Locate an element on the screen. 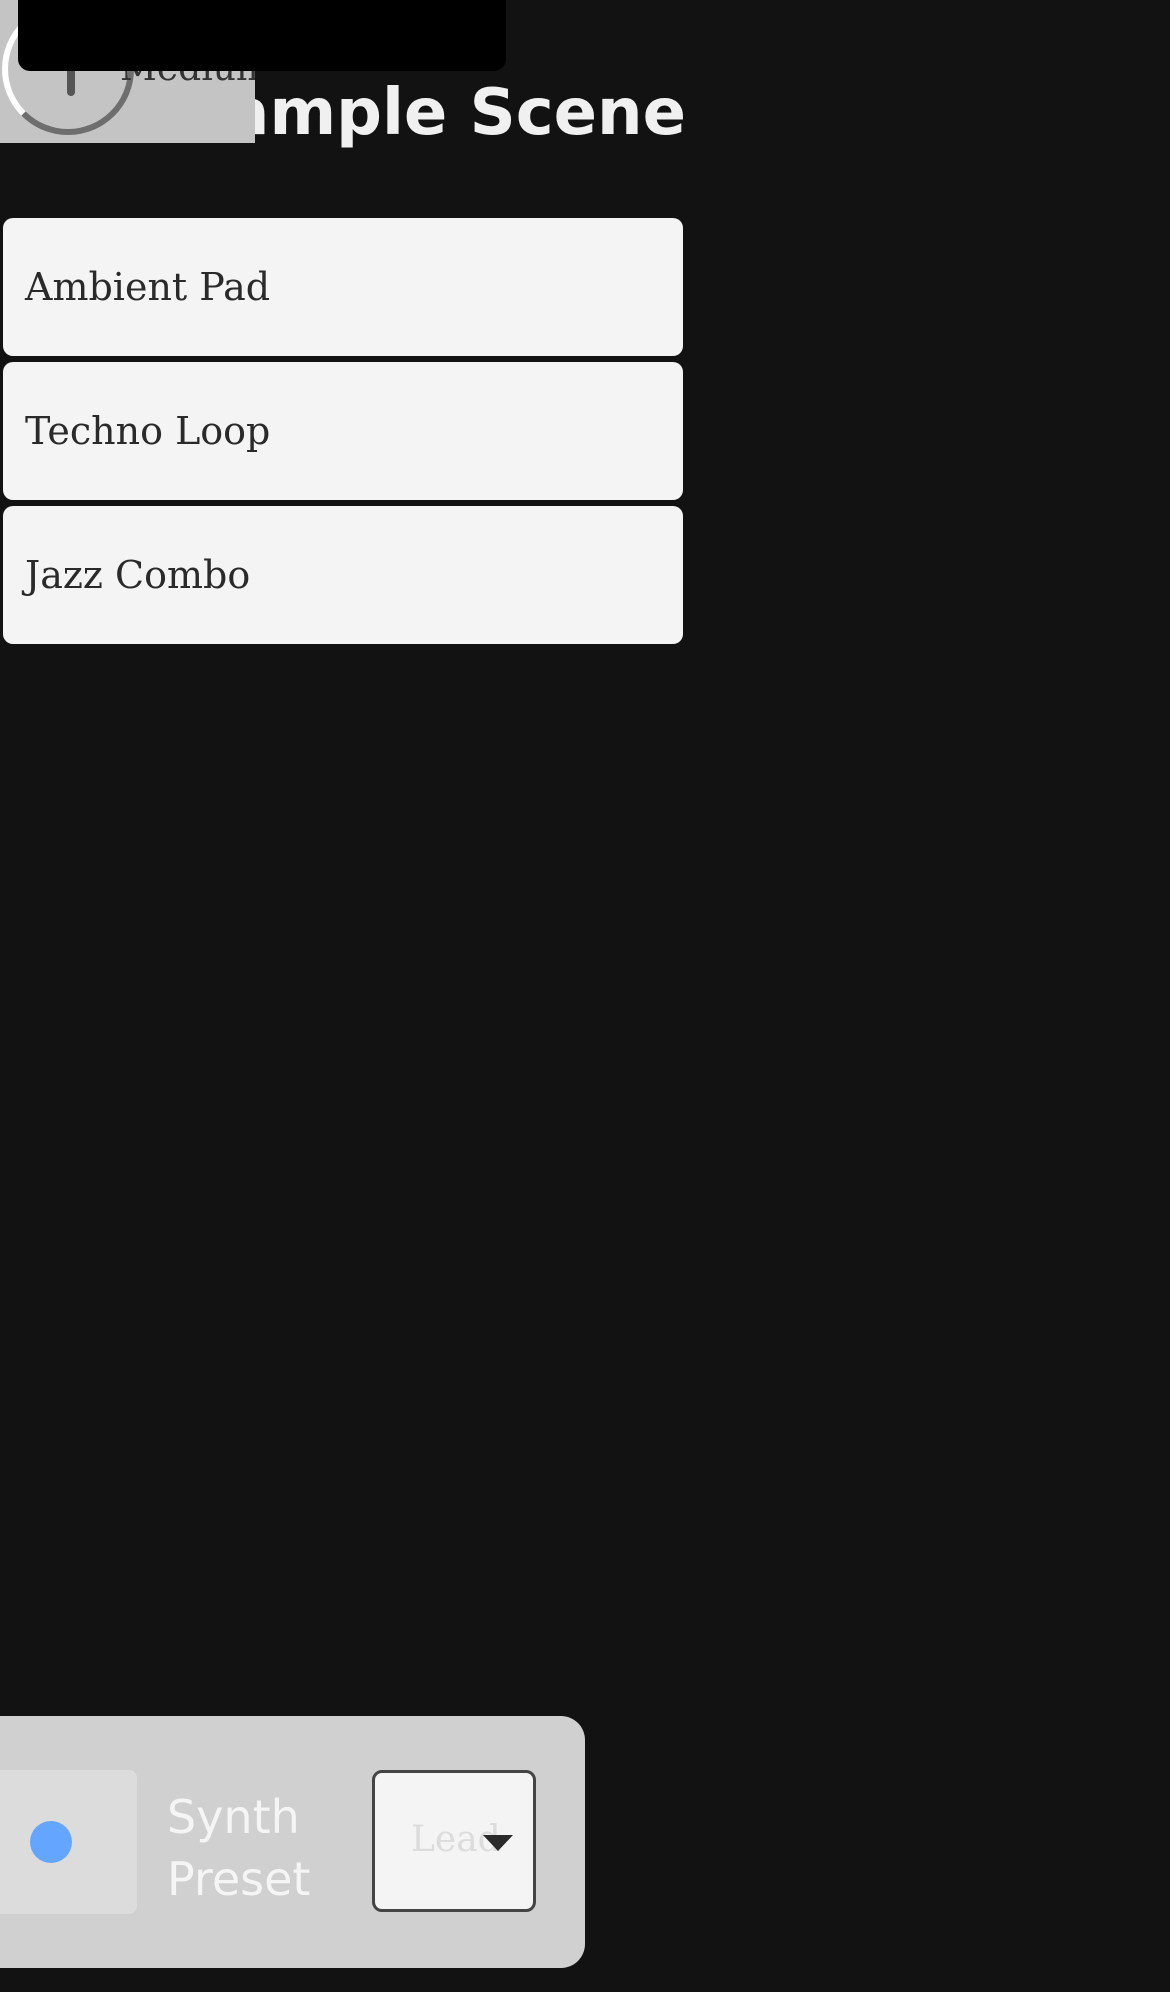 This screenshot has width=1170, height=1992. scene-list: Ambient Pad Techno Loop Jazz Combo is located at coordinates (343, 434).